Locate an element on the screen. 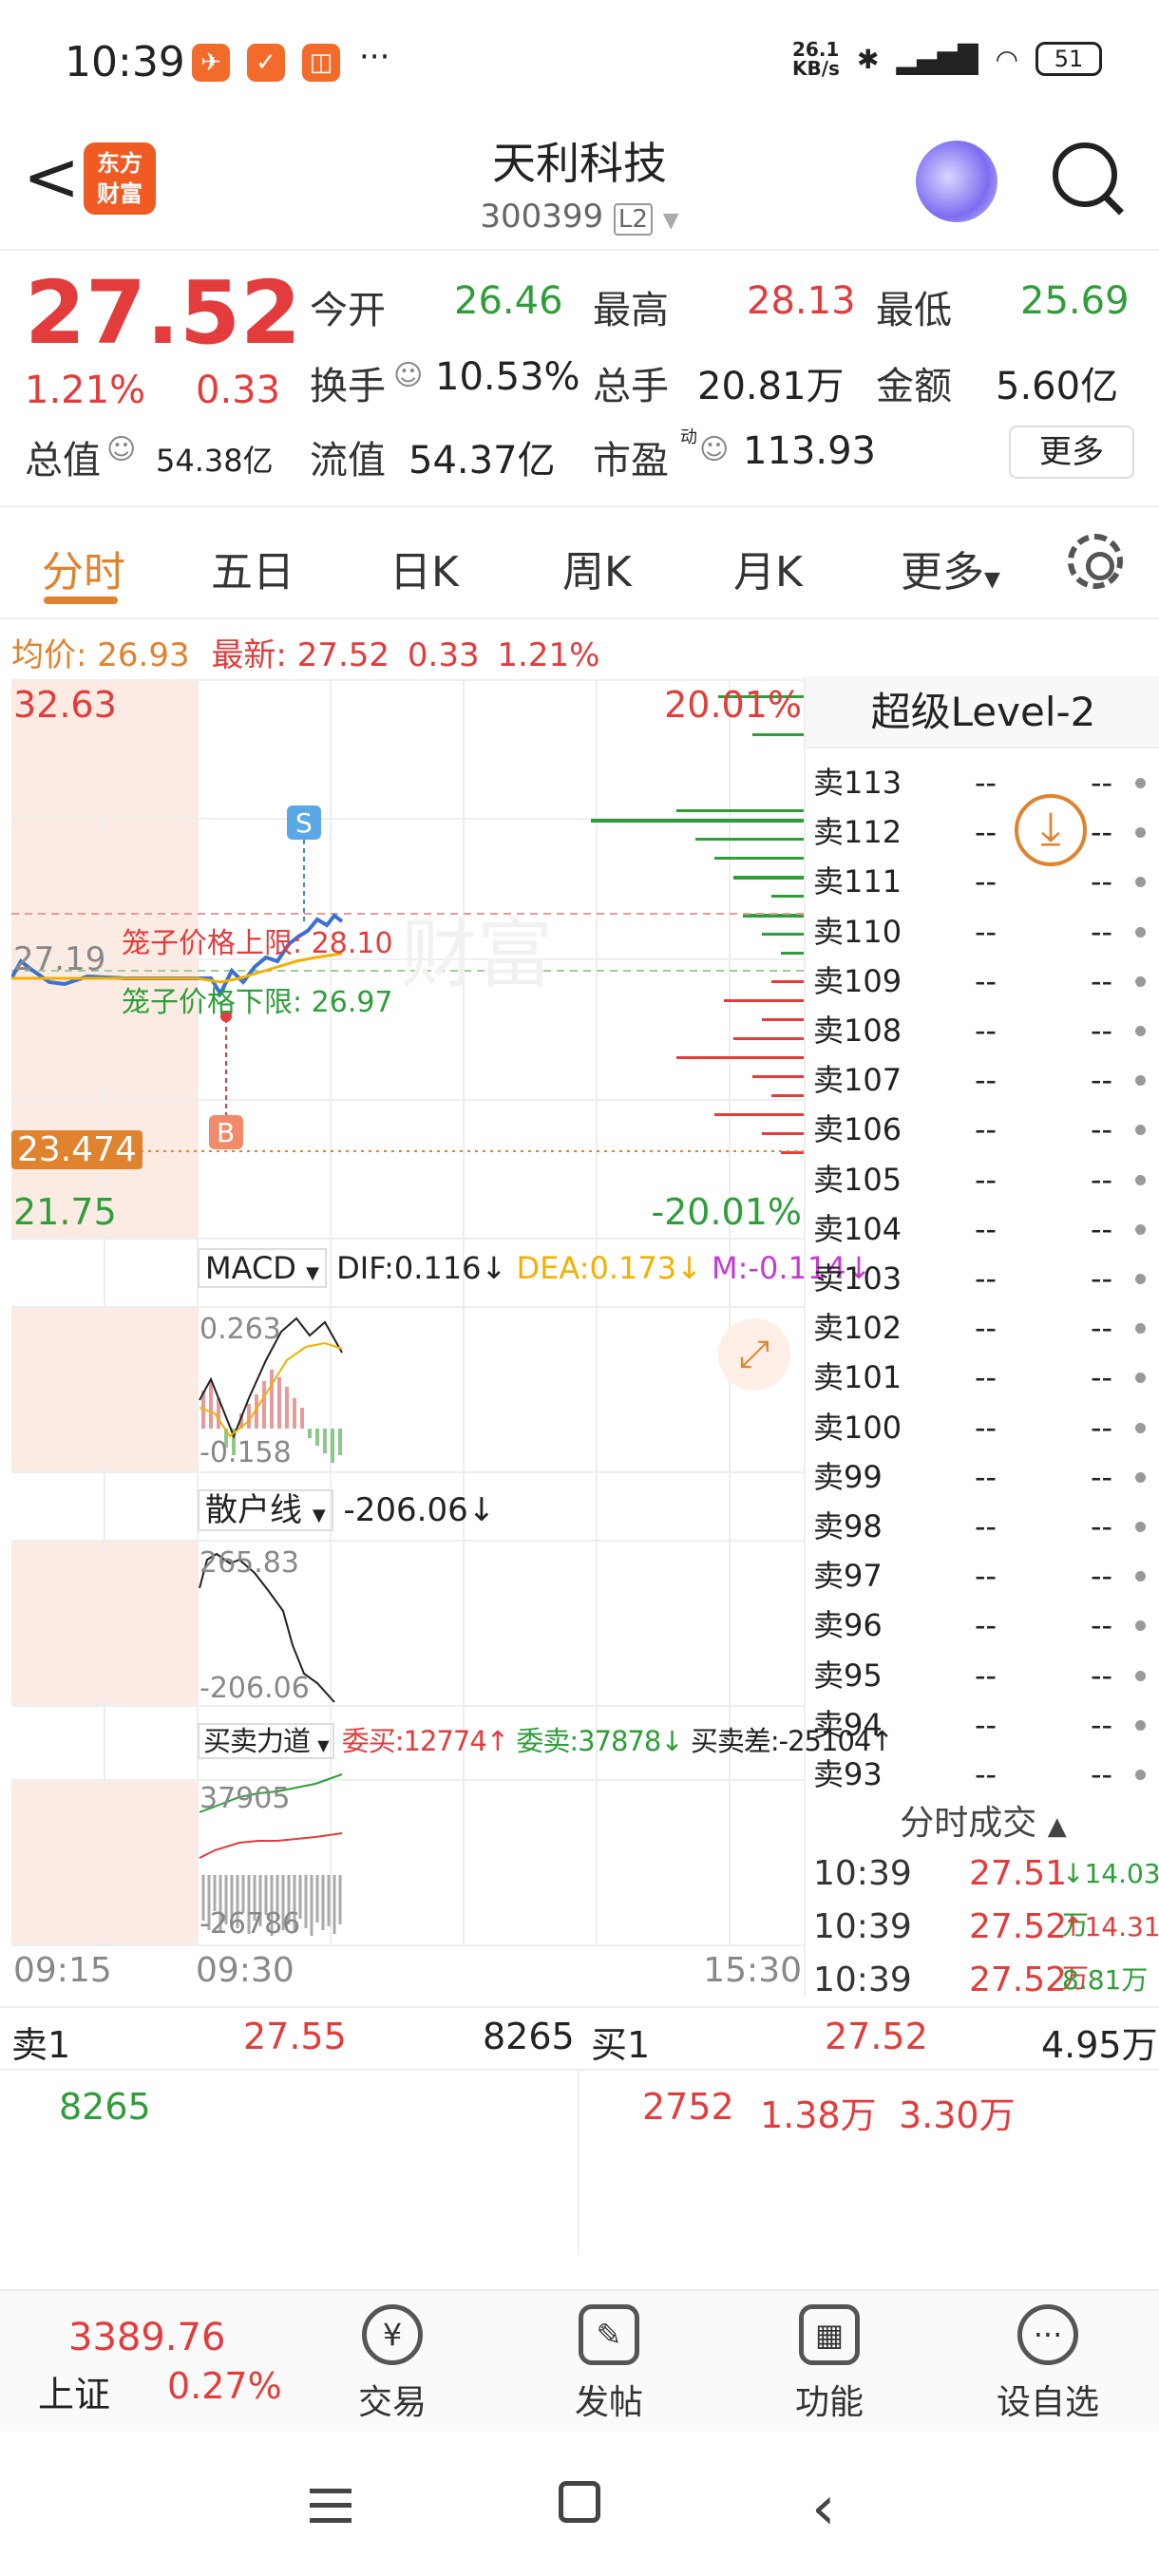 This screenshot has width=1159, height=2576. macd-selector: MACD ▼ is located at coordinates (262, 1268).